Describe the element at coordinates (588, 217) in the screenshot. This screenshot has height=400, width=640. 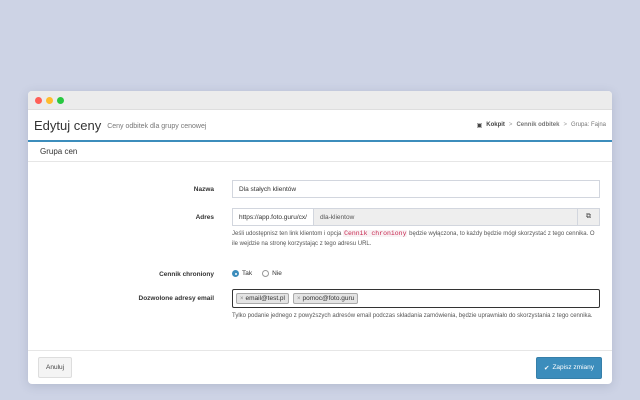
I see `copy-icon: ⧉` at that location.